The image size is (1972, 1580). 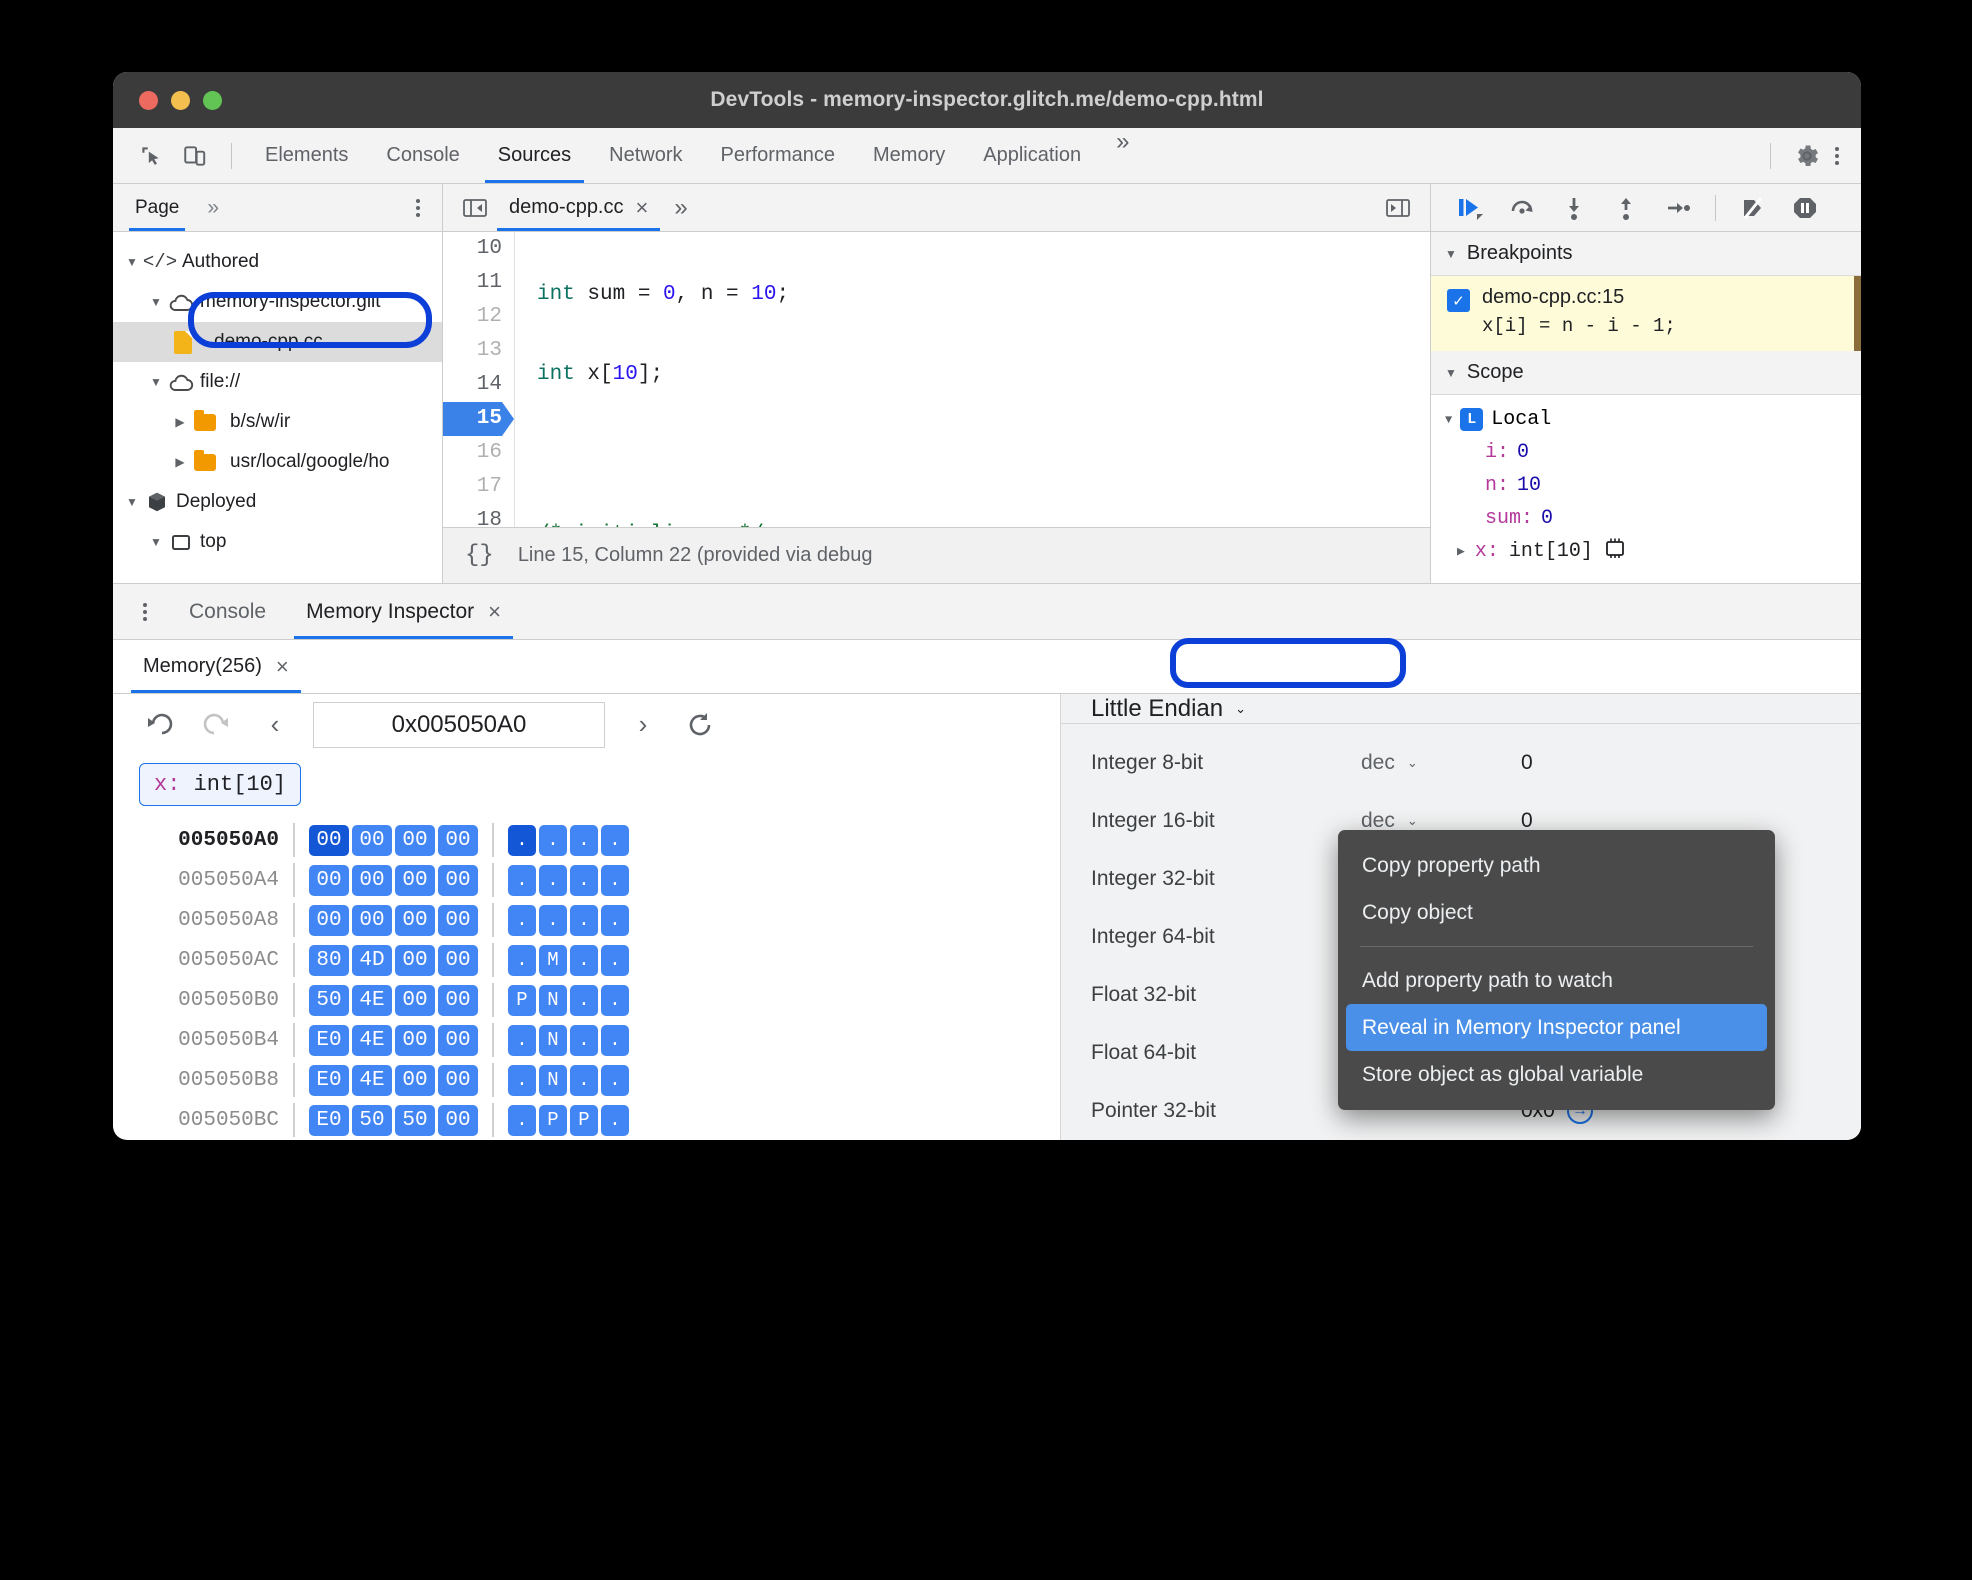 What do you see at coordinates (329, 960) in the screenshot?
I see `hex-byte: 80` at bounding box center [329, 960].